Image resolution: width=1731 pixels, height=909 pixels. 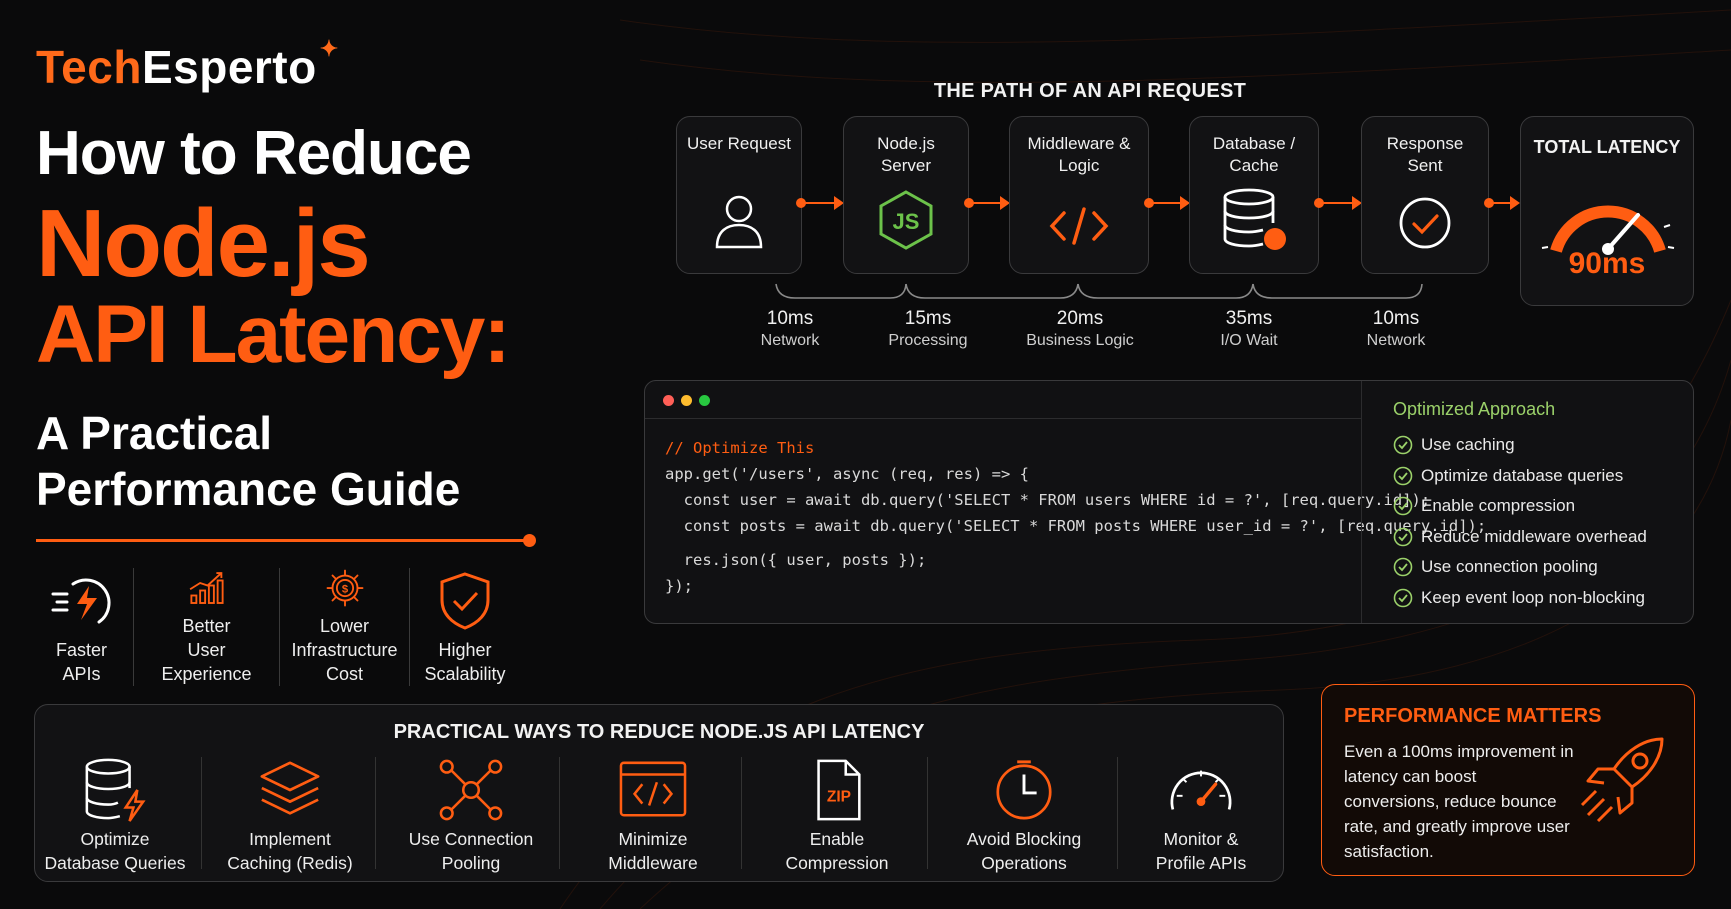 I want to click on optimized-item-label: Reduce middleware overhead, so click(x=1534, y=536).